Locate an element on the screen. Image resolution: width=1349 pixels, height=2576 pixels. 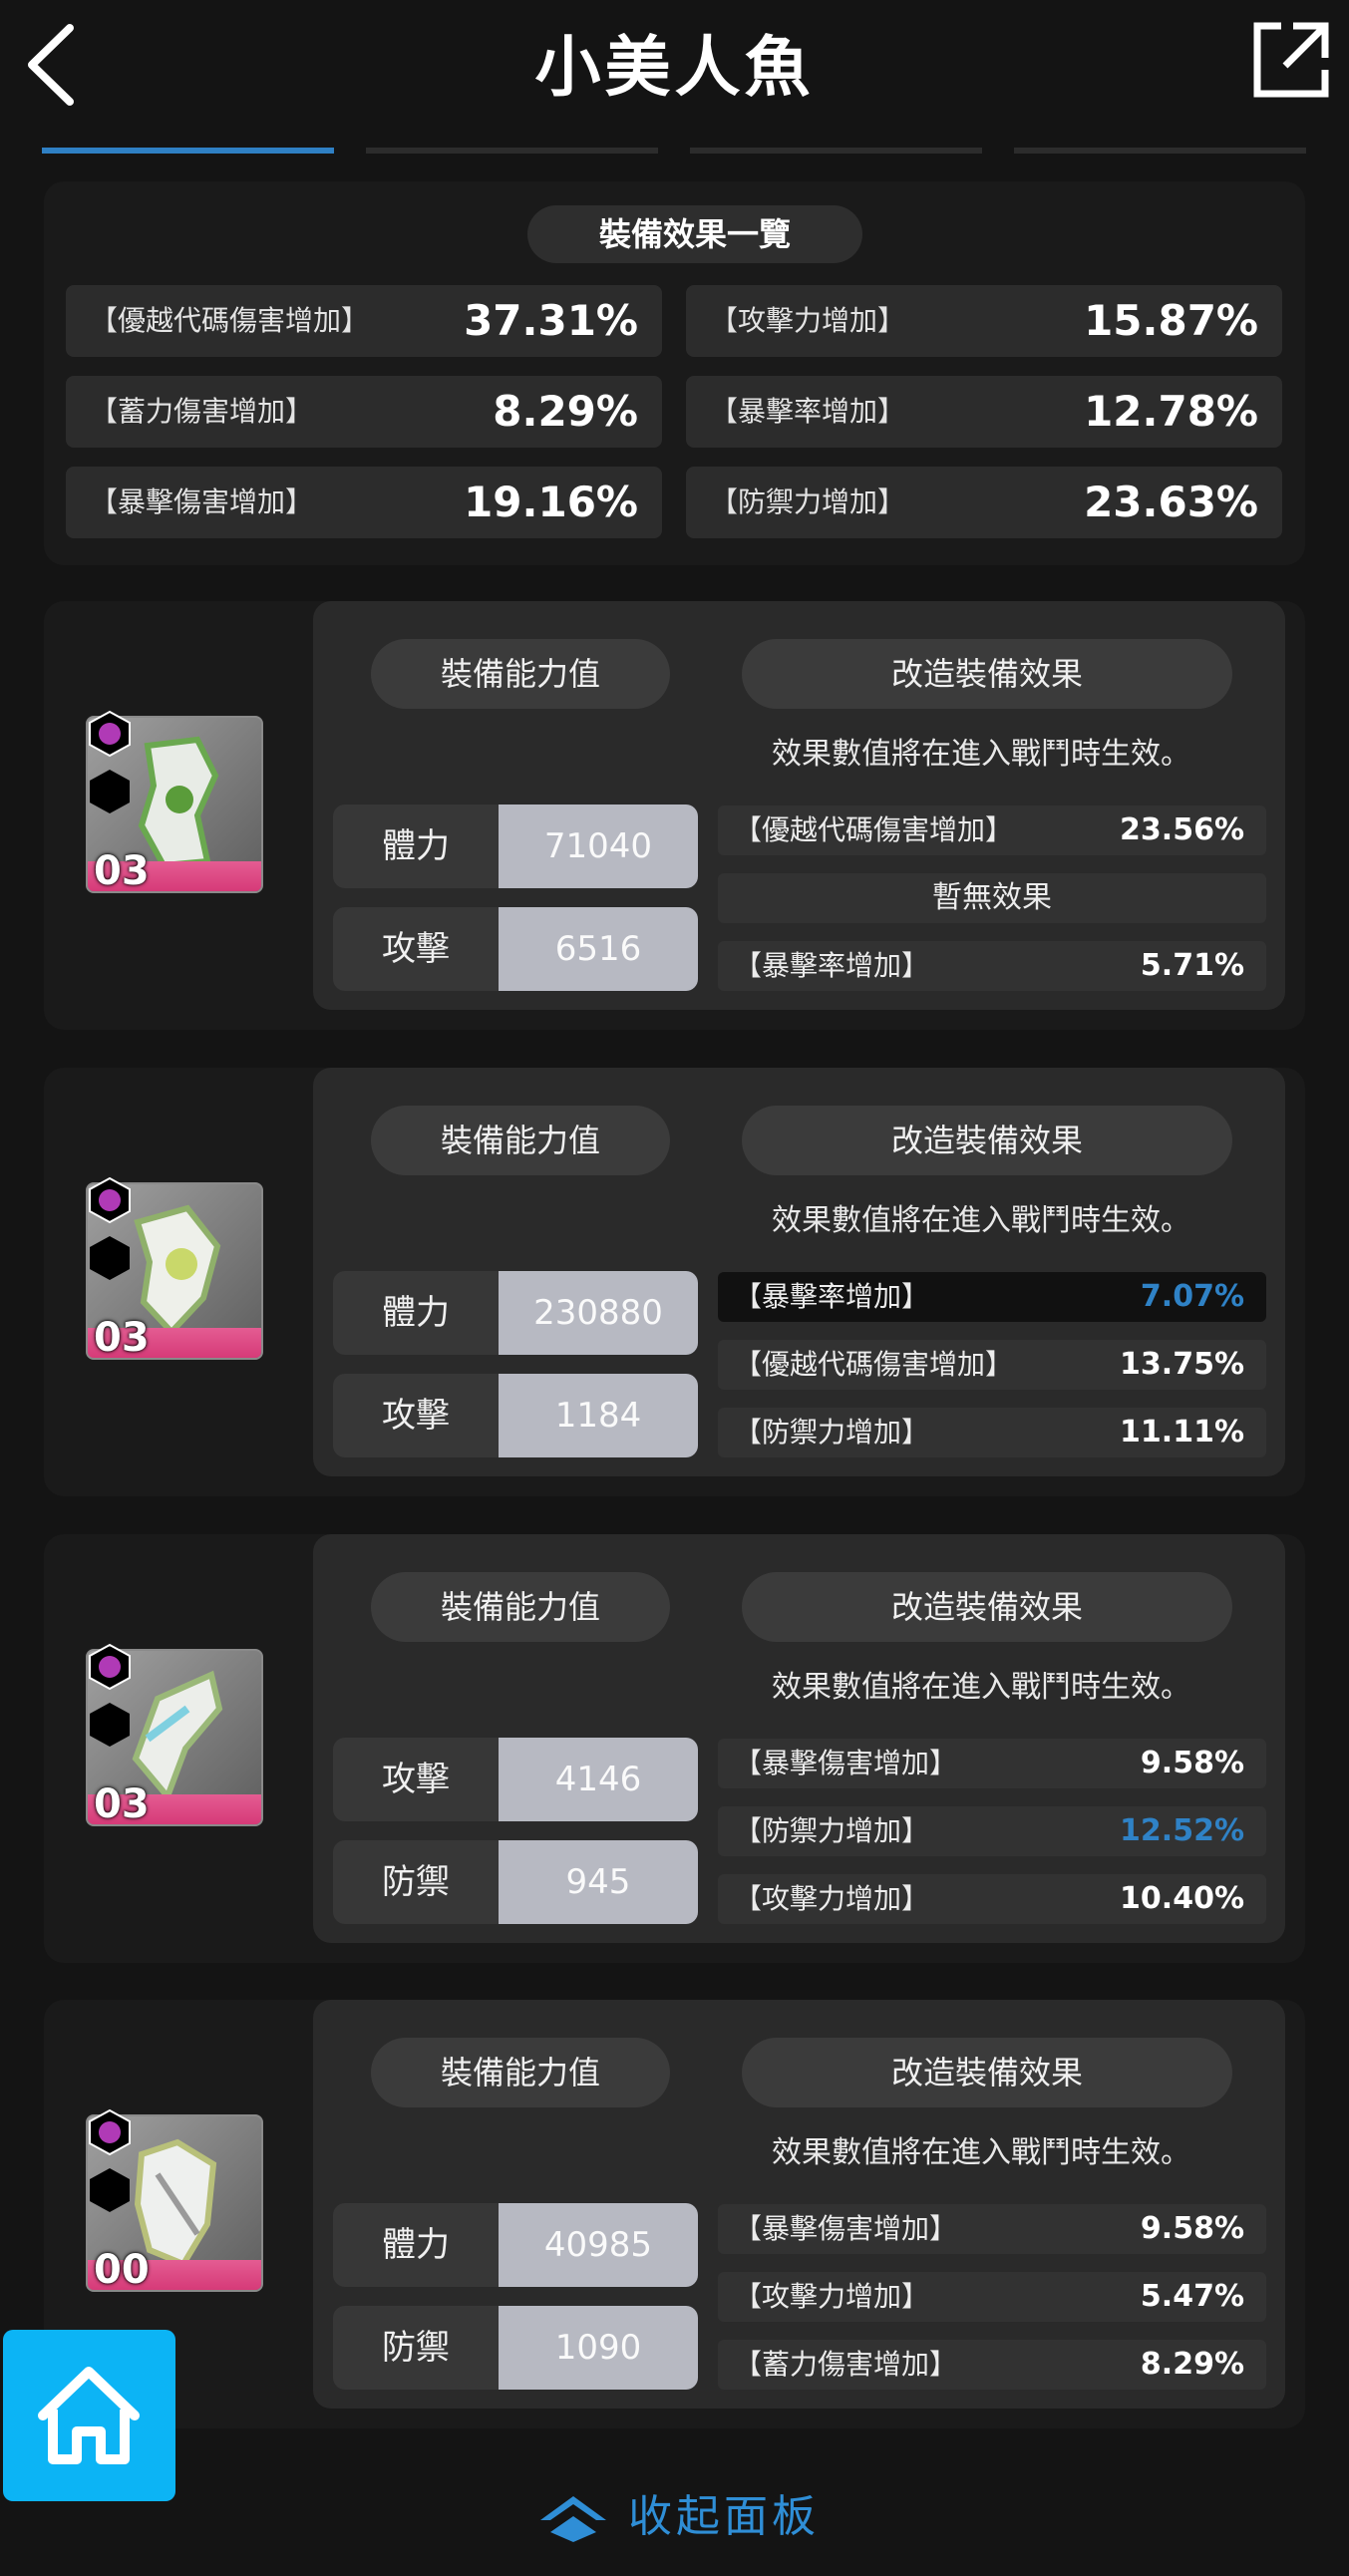
summary-item-label: 【暴擊率增加】 is located at coordinates (808, 411).